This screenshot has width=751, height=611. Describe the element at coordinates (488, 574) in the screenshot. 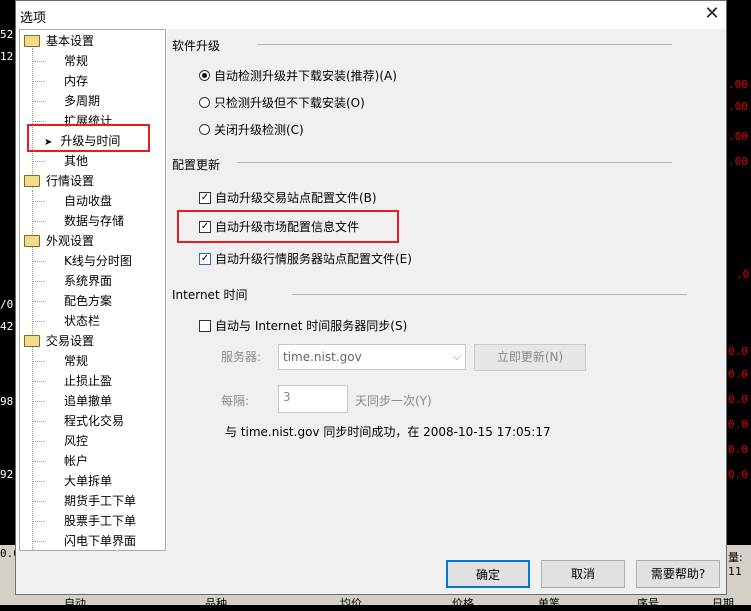

I see `ok-button: 确定` at that location.